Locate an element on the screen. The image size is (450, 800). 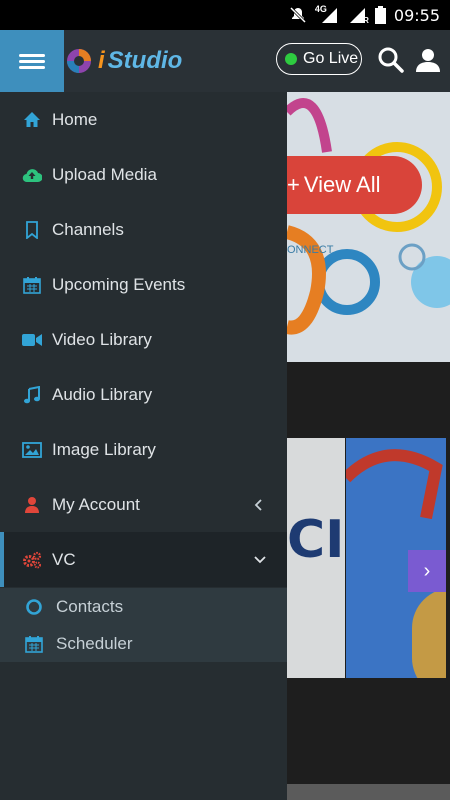
user-icon is located at coordinates (32, 505).